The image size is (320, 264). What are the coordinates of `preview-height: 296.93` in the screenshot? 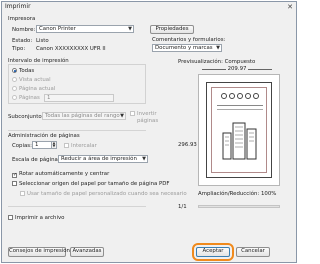 It's located at (187, 145).